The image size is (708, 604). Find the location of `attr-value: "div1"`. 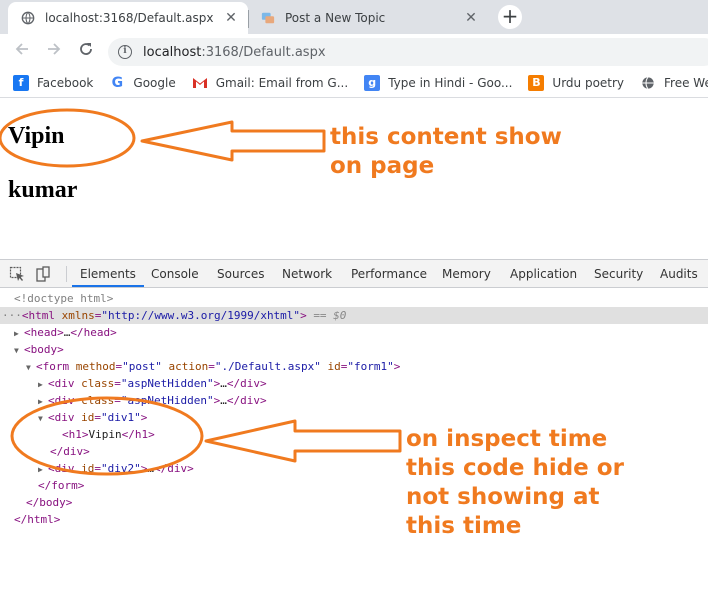

attr-value: "div1" is located at coordinates (121, 417).